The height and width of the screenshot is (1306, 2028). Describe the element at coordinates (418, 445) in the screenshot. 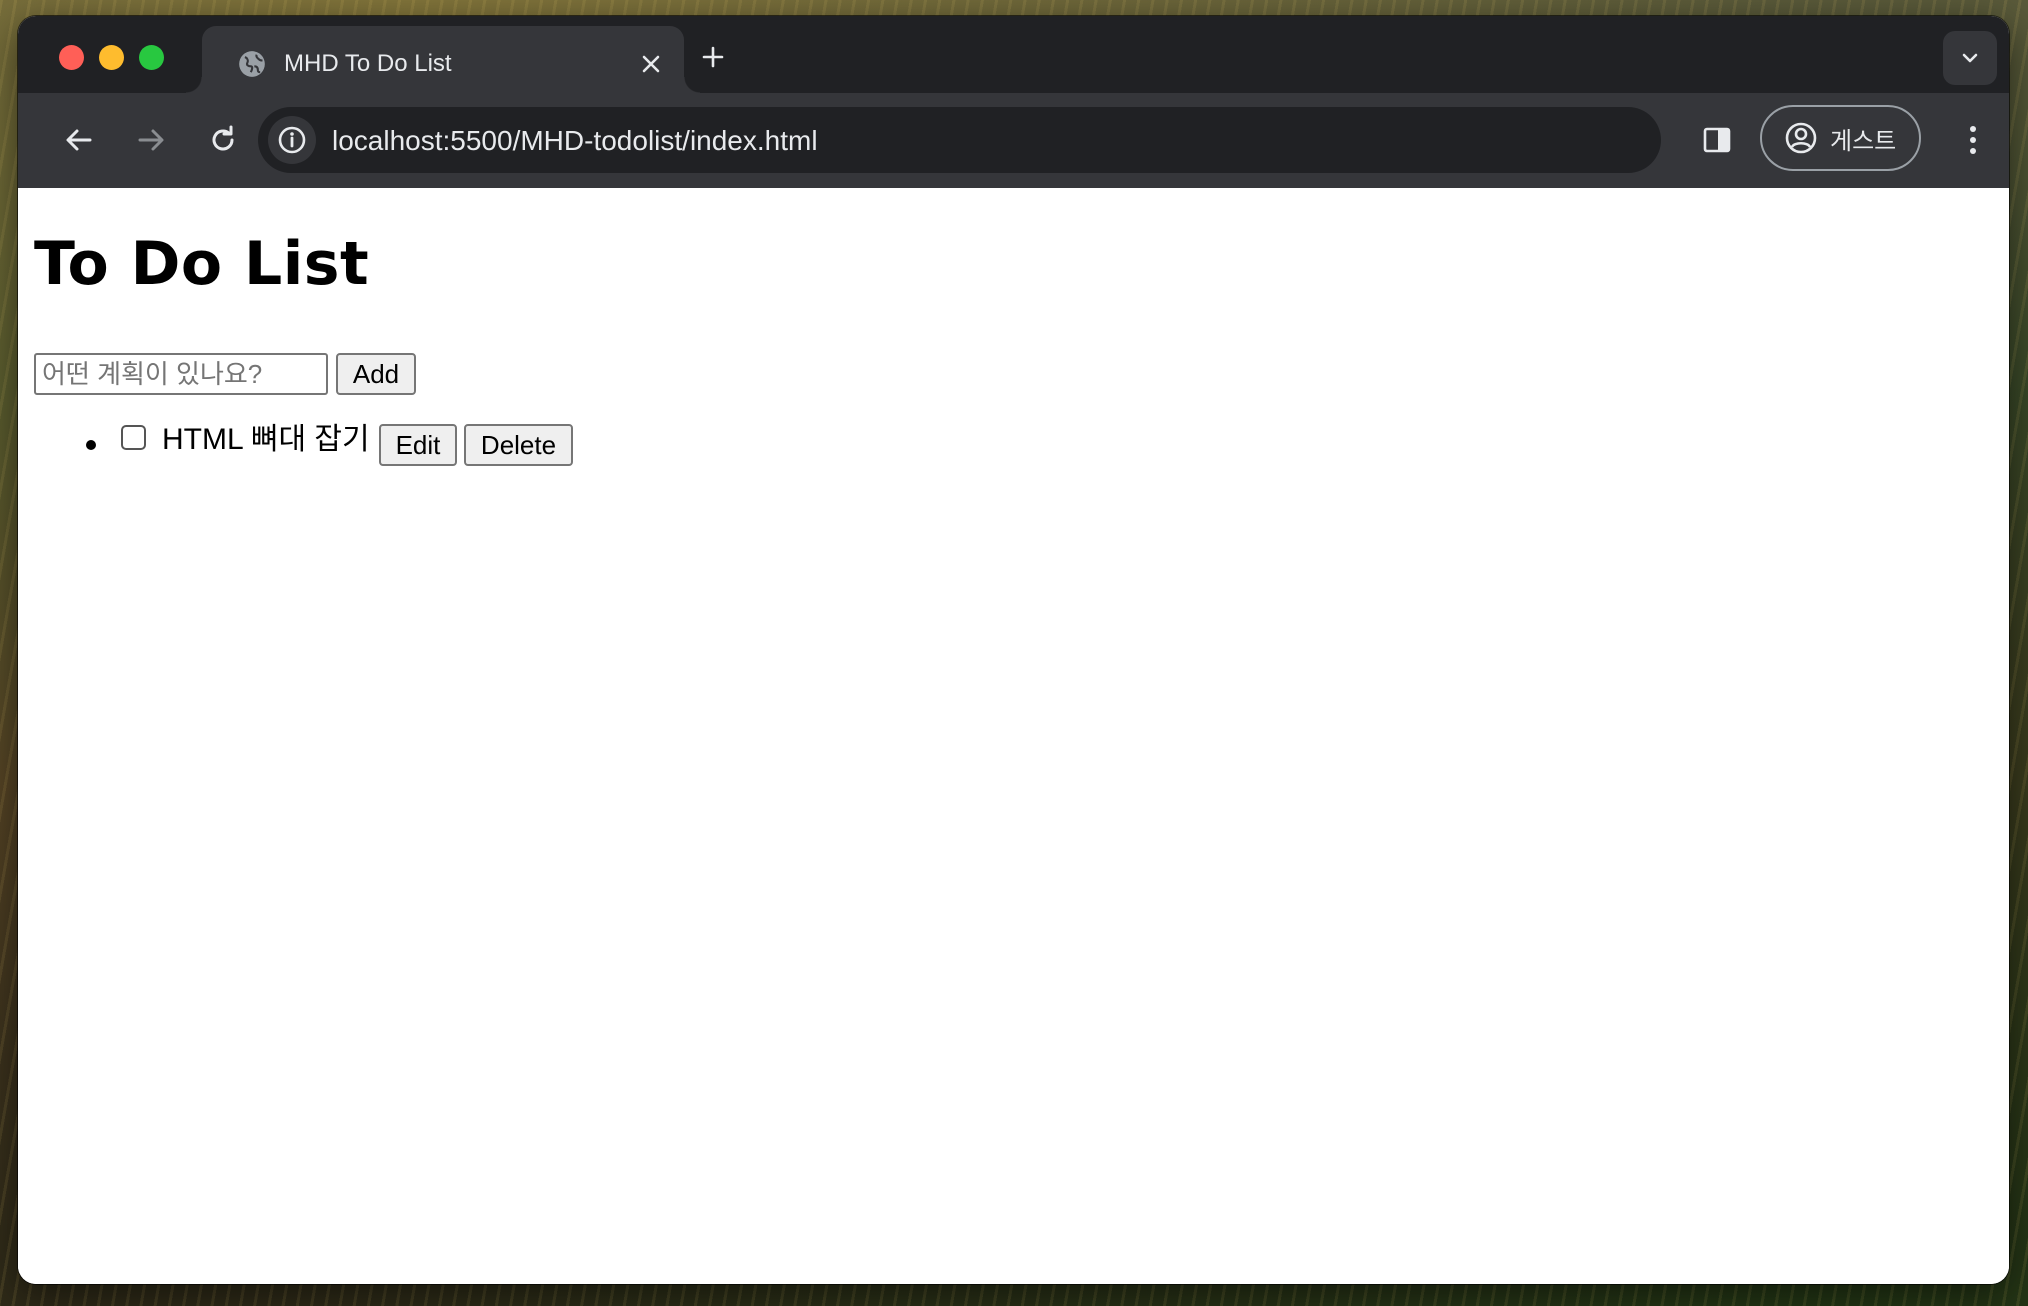

I see `edit-button: Edit` at that location.